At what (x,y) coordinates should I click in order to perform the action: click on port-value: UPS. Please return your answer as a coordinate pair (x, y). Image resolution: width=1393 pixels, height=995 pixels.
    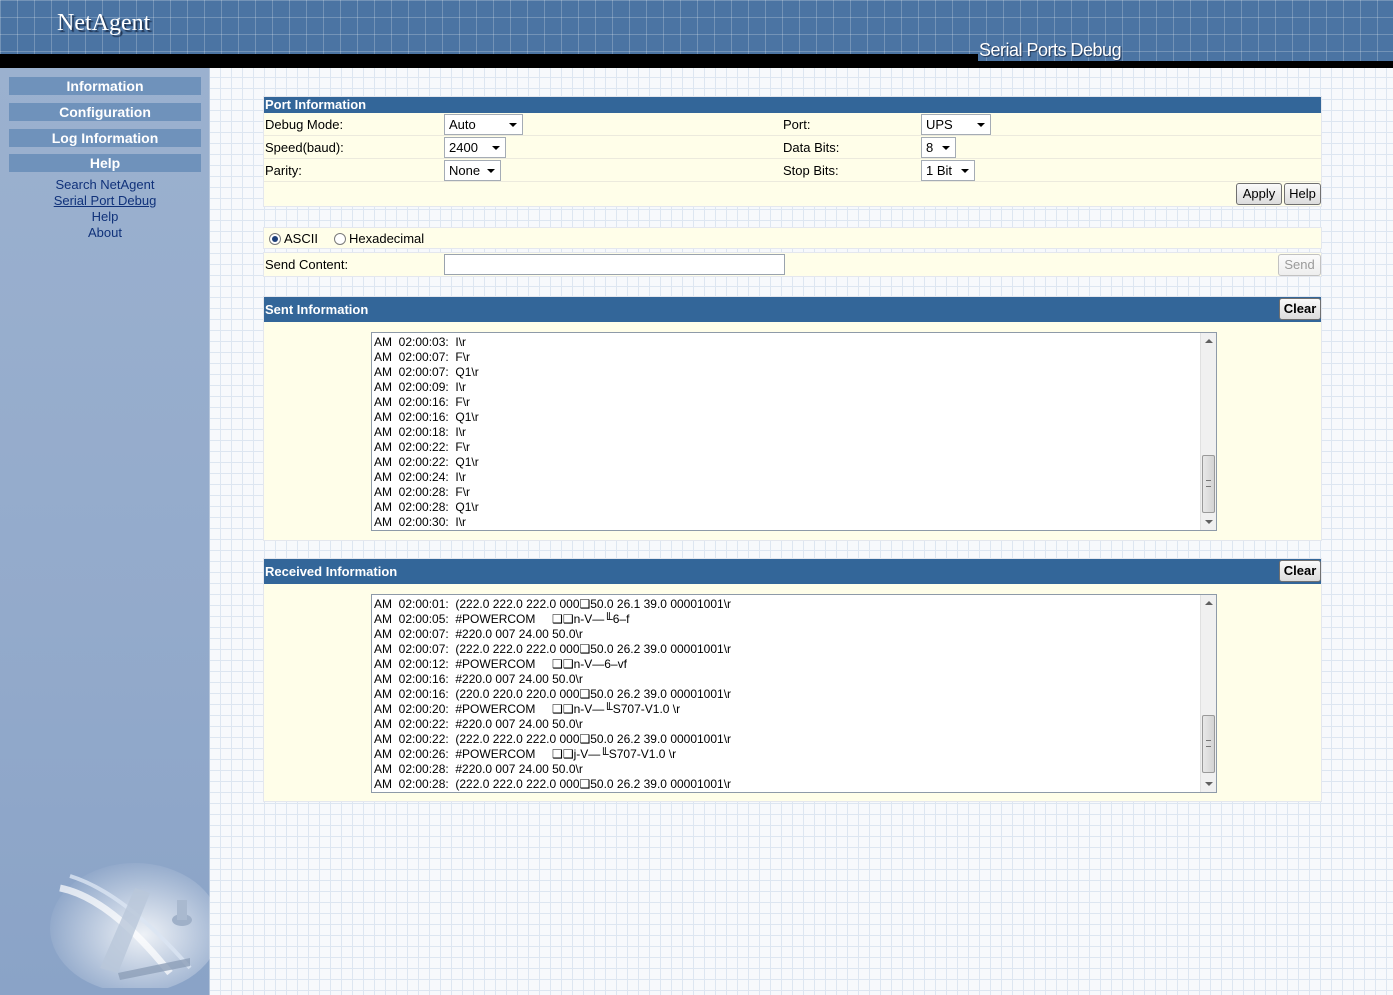
    Looking at the image, I should click on (939, 124).